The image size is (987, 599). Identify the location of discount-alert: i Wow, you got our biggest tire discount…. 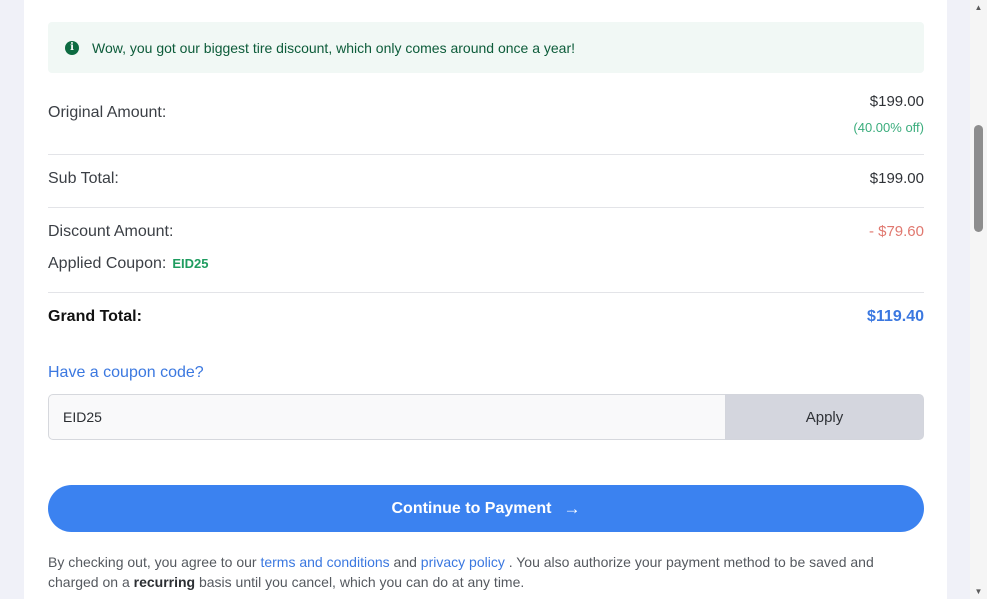
(486, 47).